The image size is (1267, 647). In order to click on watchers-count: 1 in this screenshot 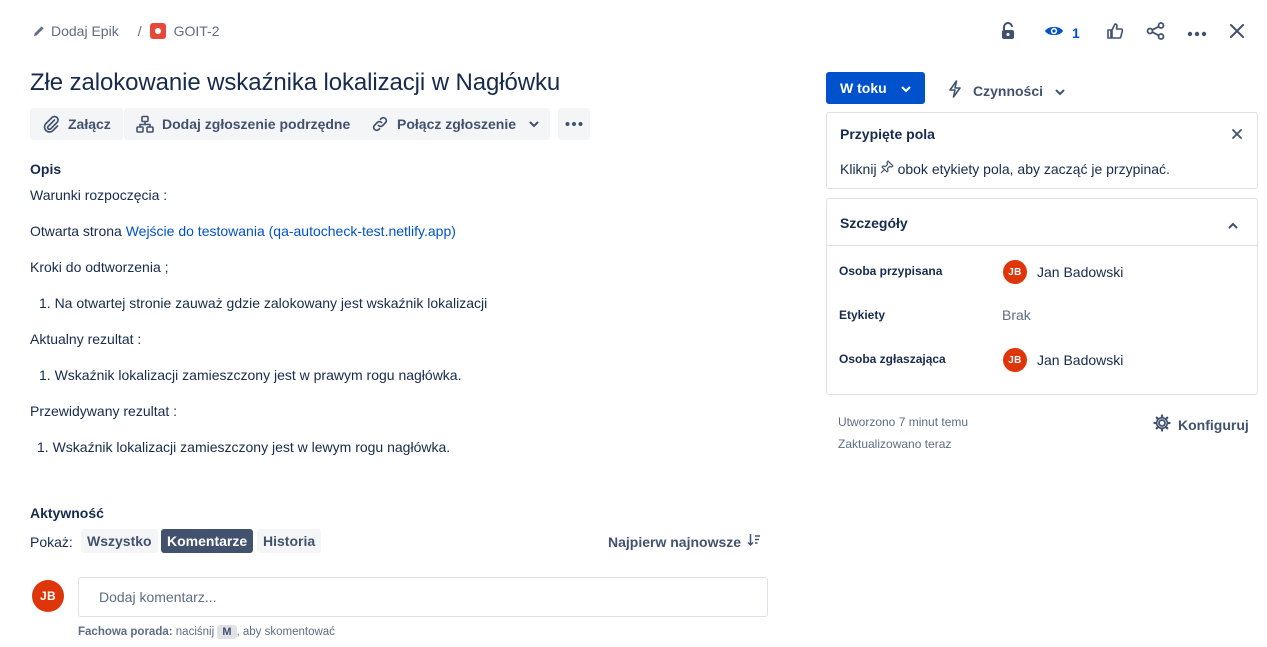, I will do `click(1076, 32)`.